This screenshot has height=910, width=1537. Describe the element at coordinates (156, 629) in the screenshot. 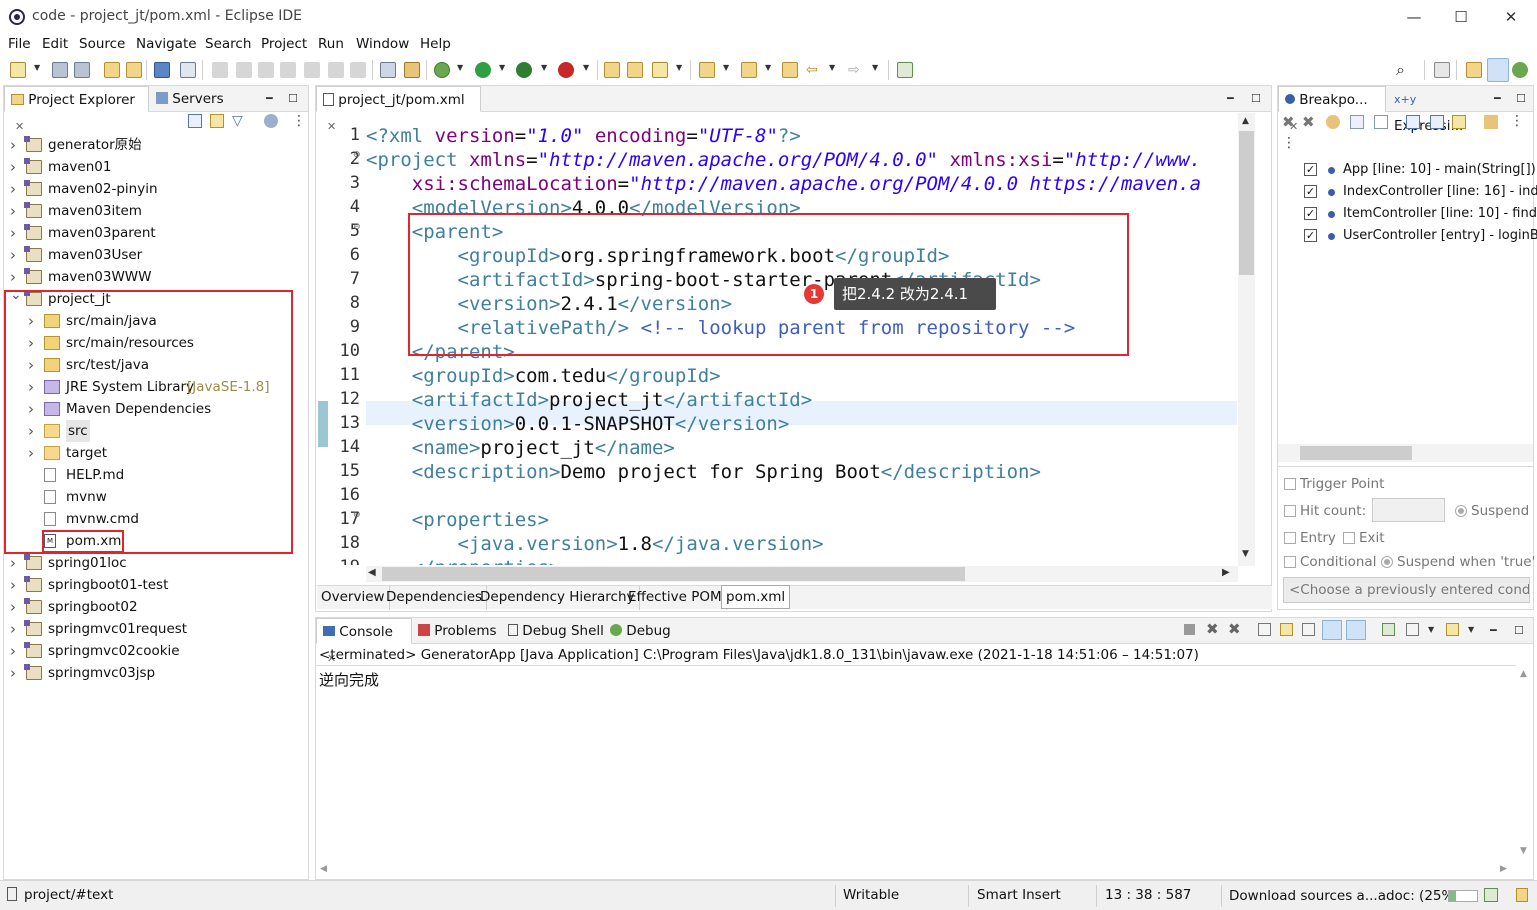

I see `tree-item: › springmvc01request` at that location.